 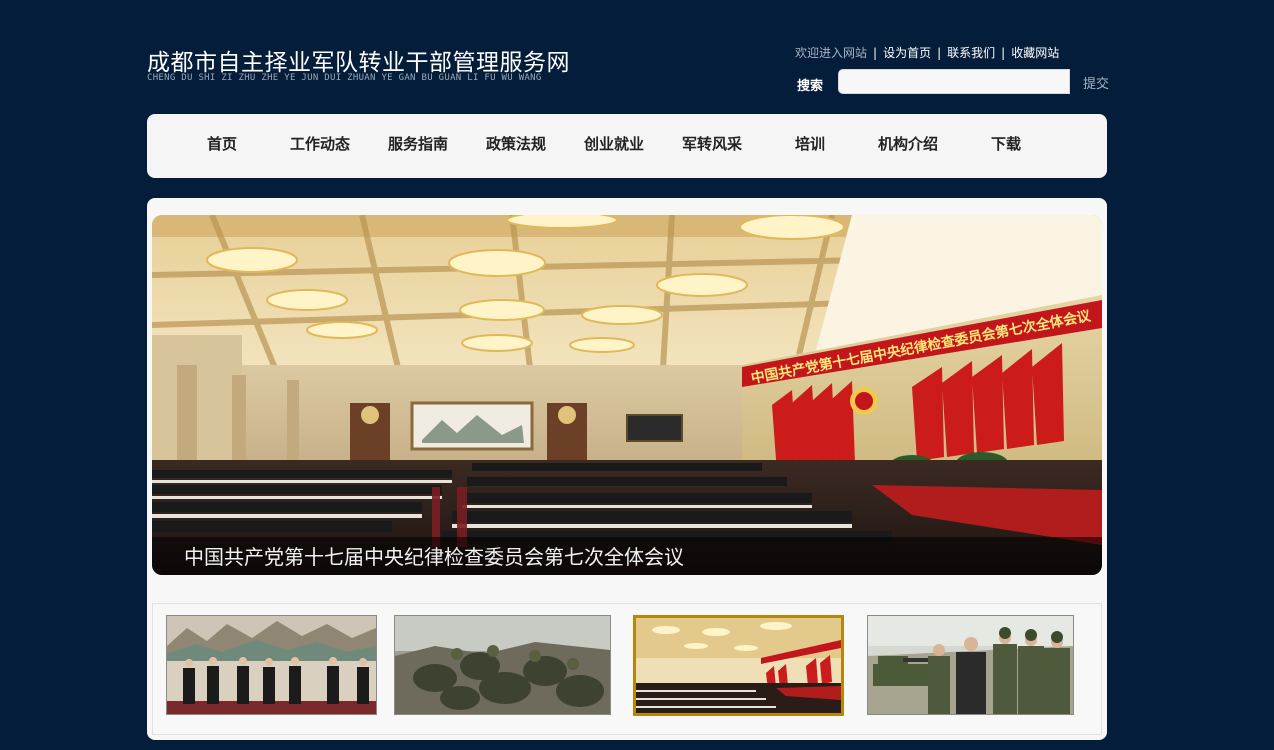 I want to click on main-nav: 首页 工作动态 服务指南 政策法规 创业就业 军转风采 培训 机构介绍 下载, so click(x=627, y=146).